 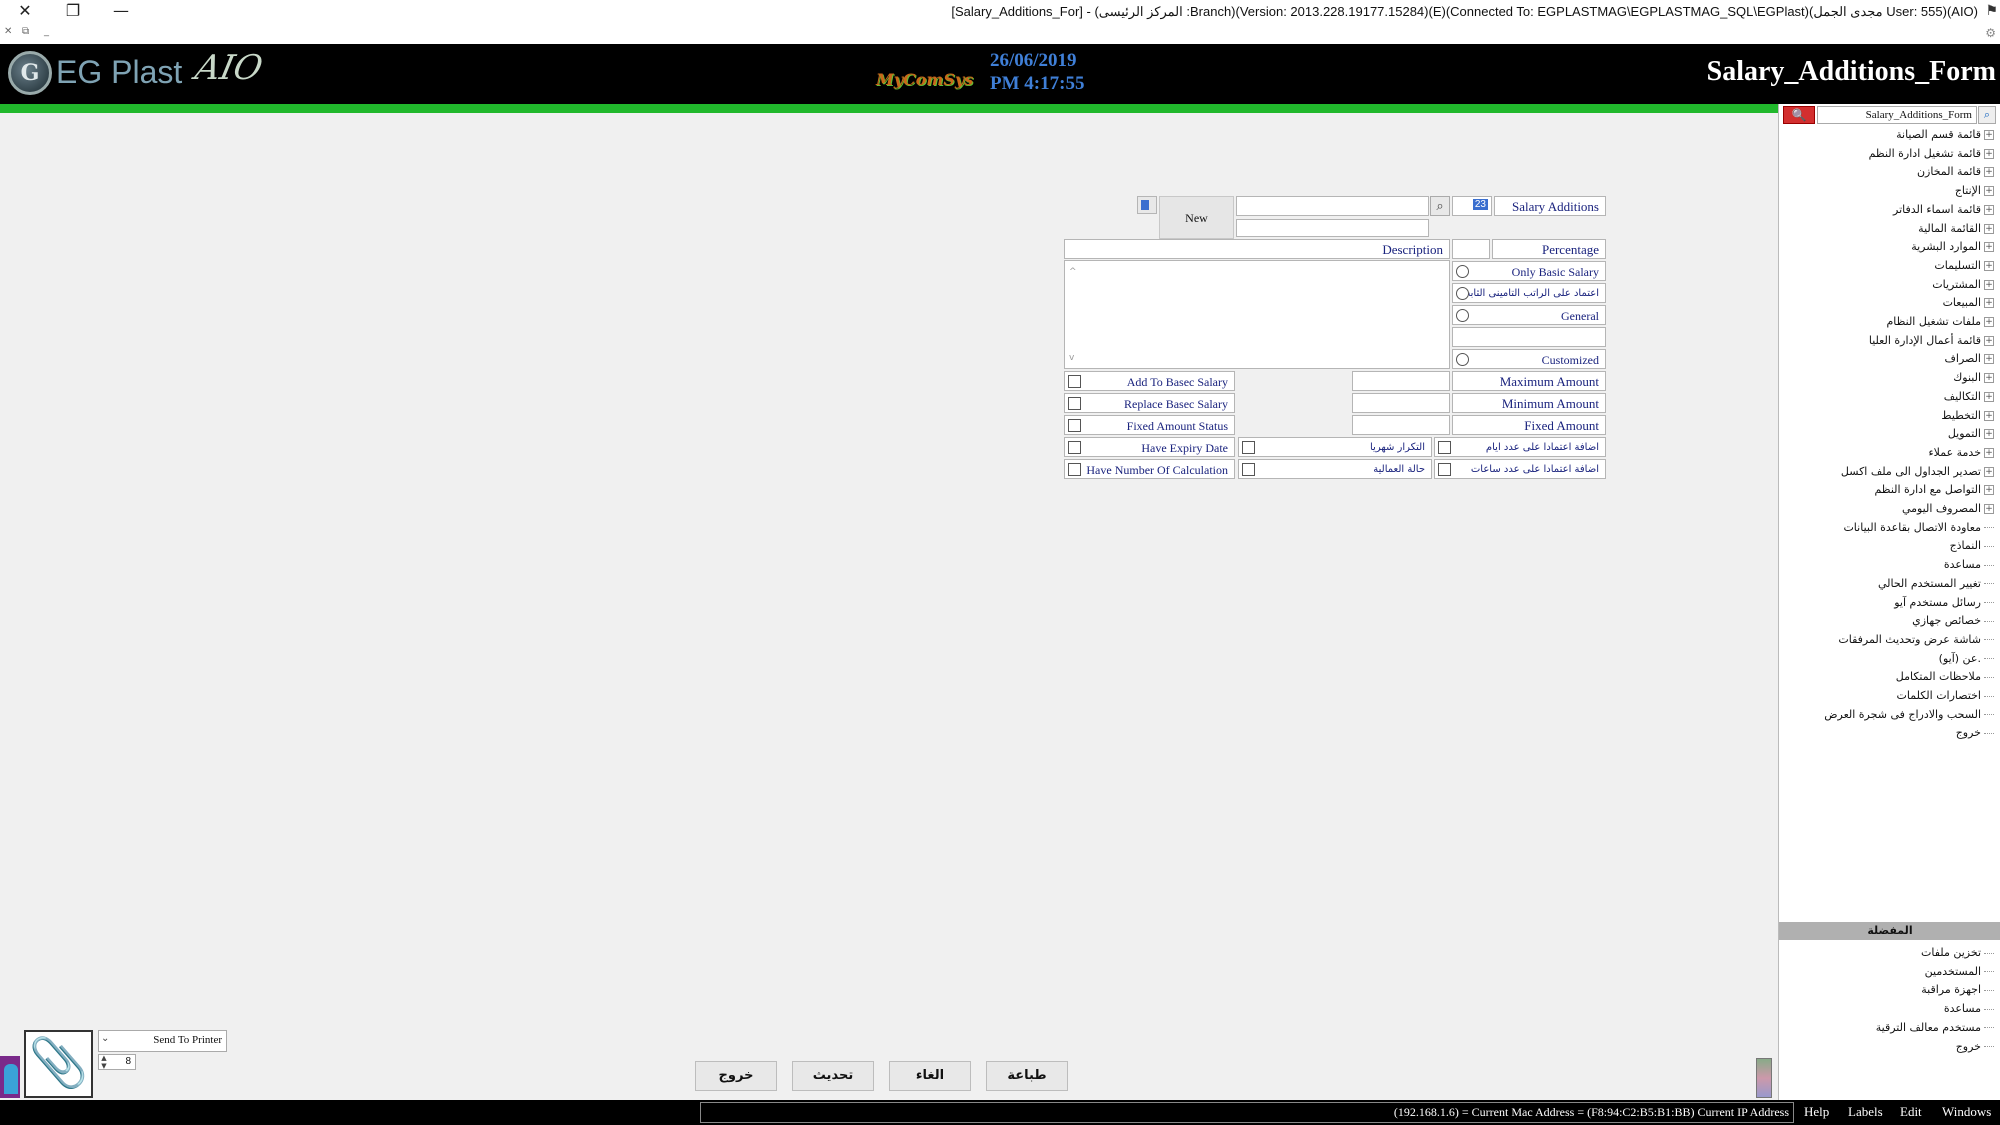 I want to click on tree-item: المبيعات +, so click(x=1968, y=302).